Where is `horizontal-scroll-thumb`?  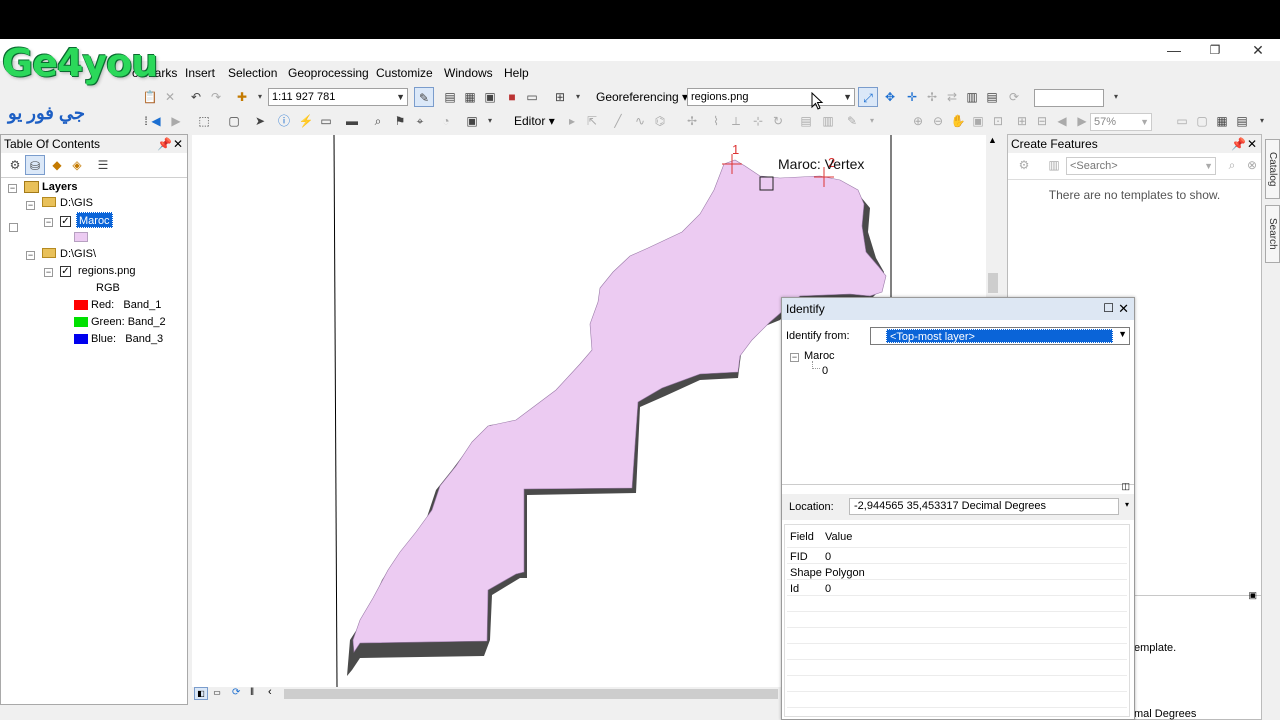 horizontal-scroll-thumb is located at coordinates (531, 694).